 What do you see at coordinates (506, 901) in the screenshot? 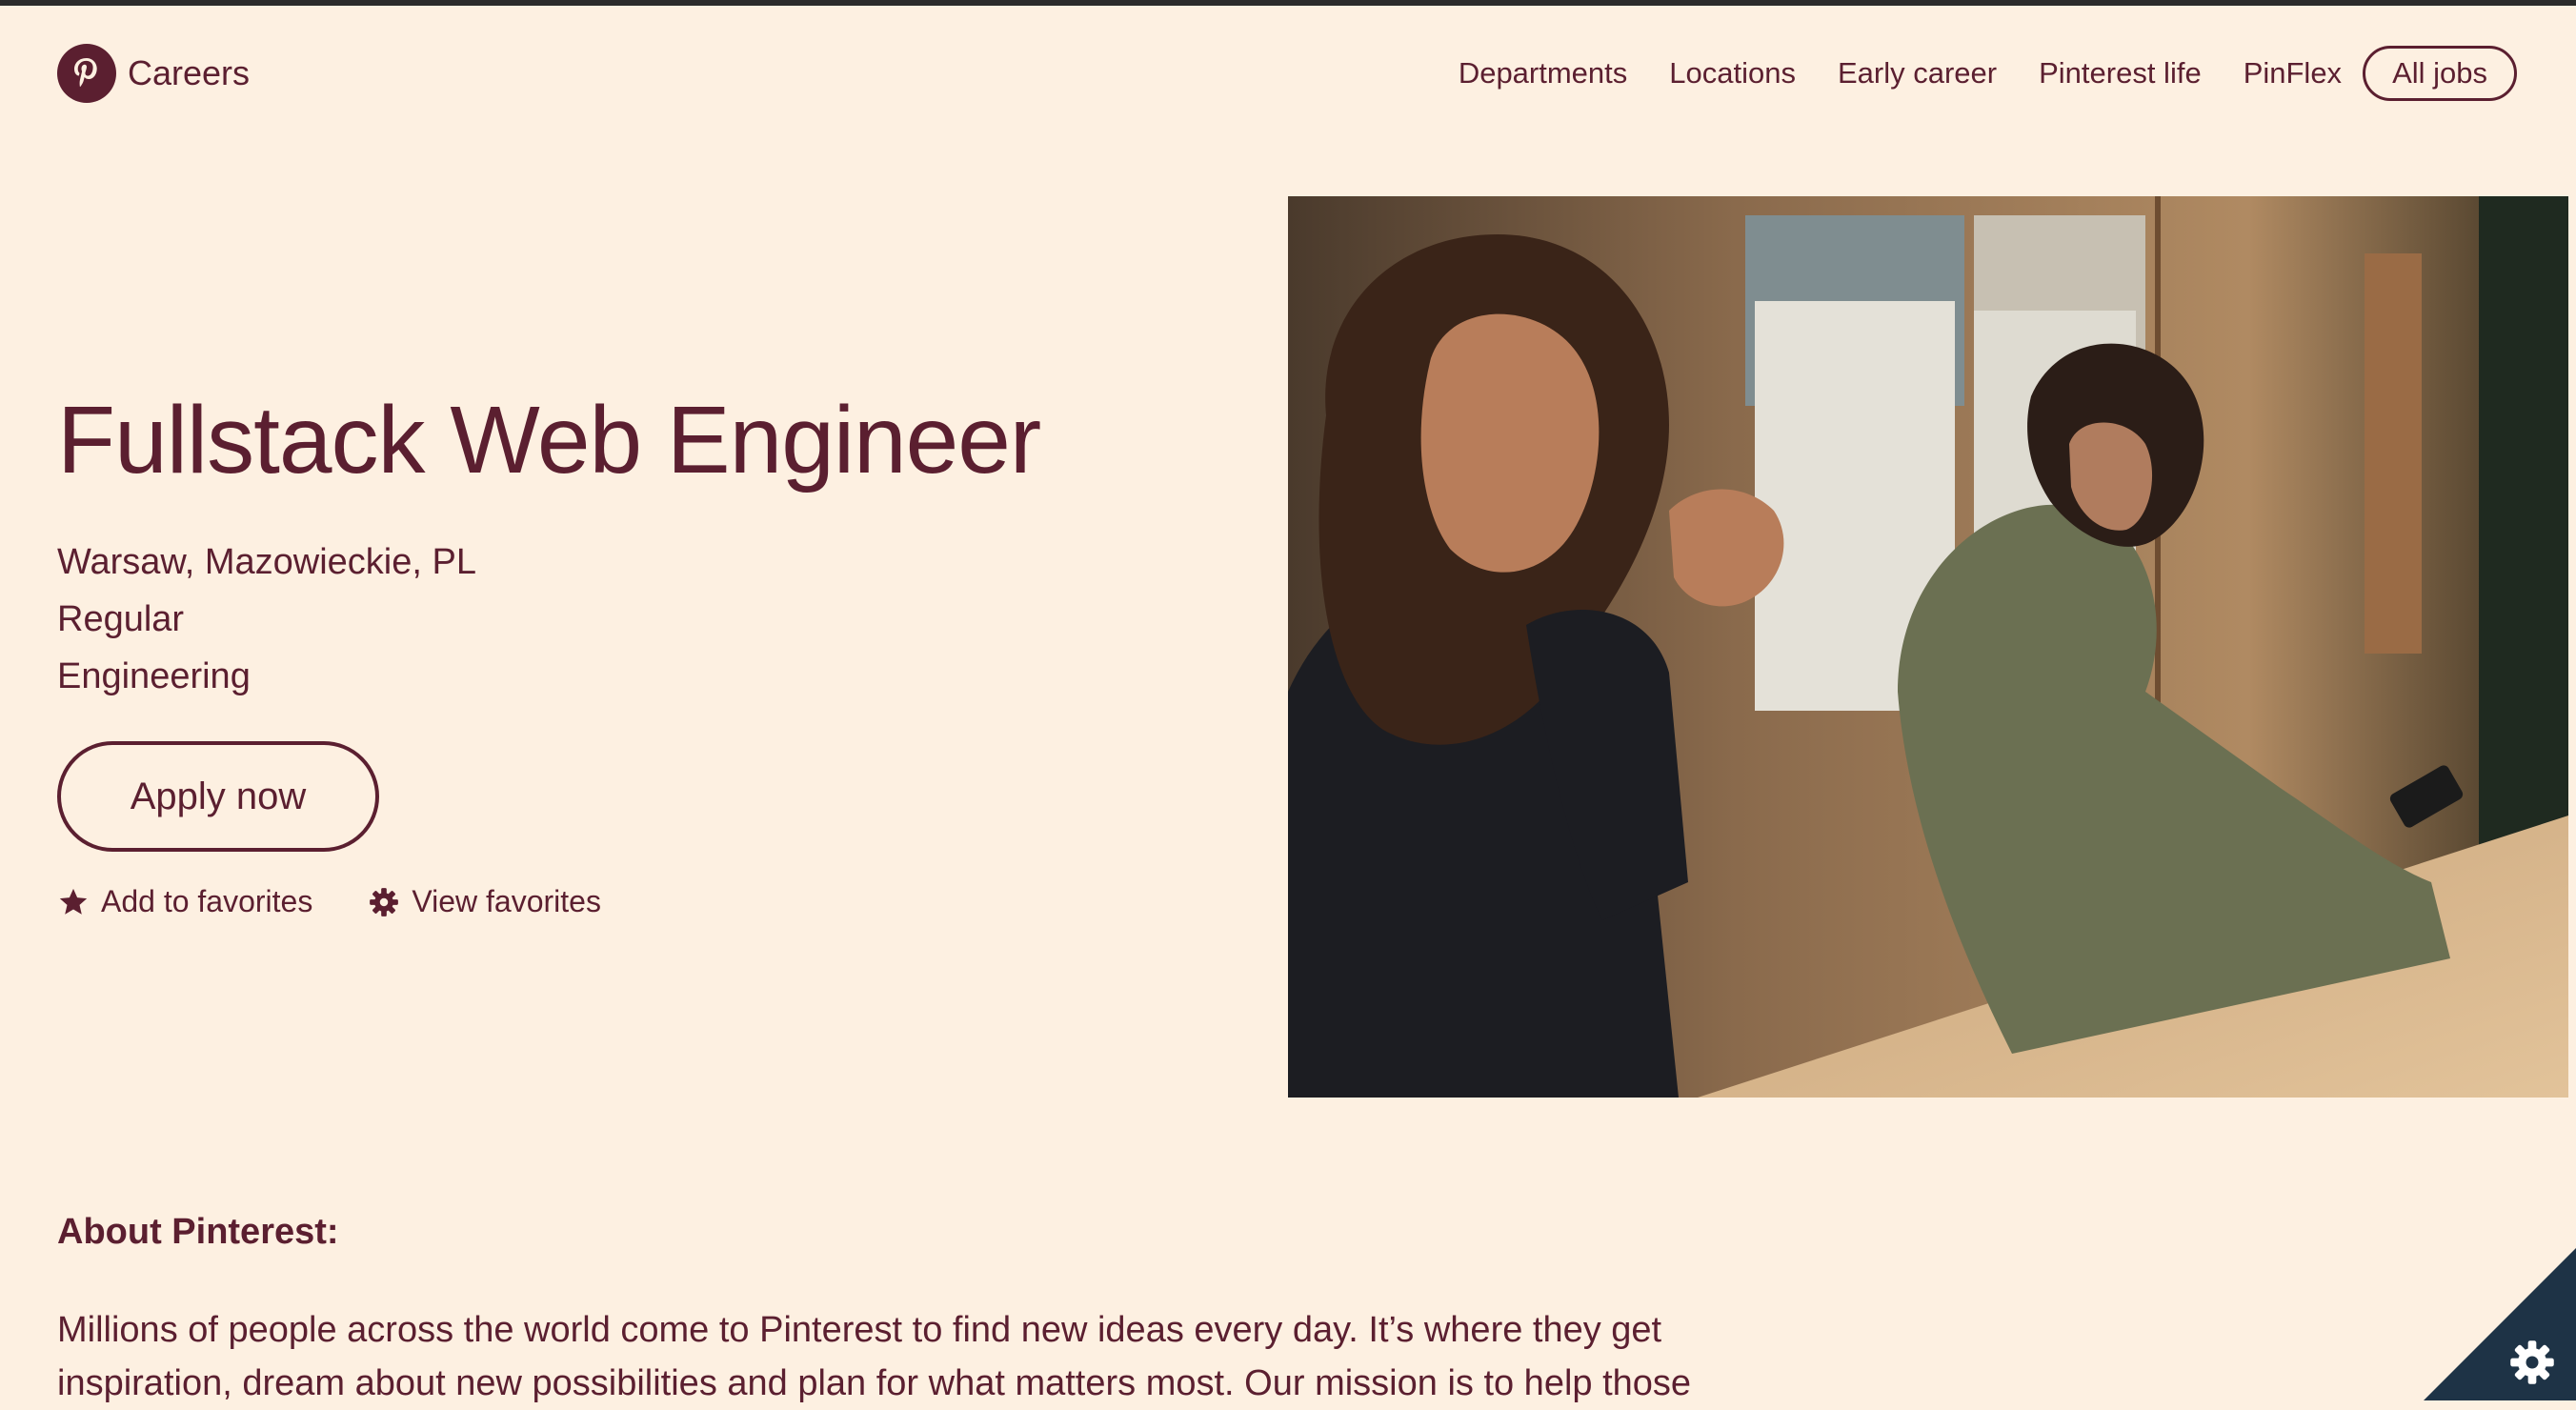
I see `view-favorites-label: View favorites` at bounding box center [506, 901].